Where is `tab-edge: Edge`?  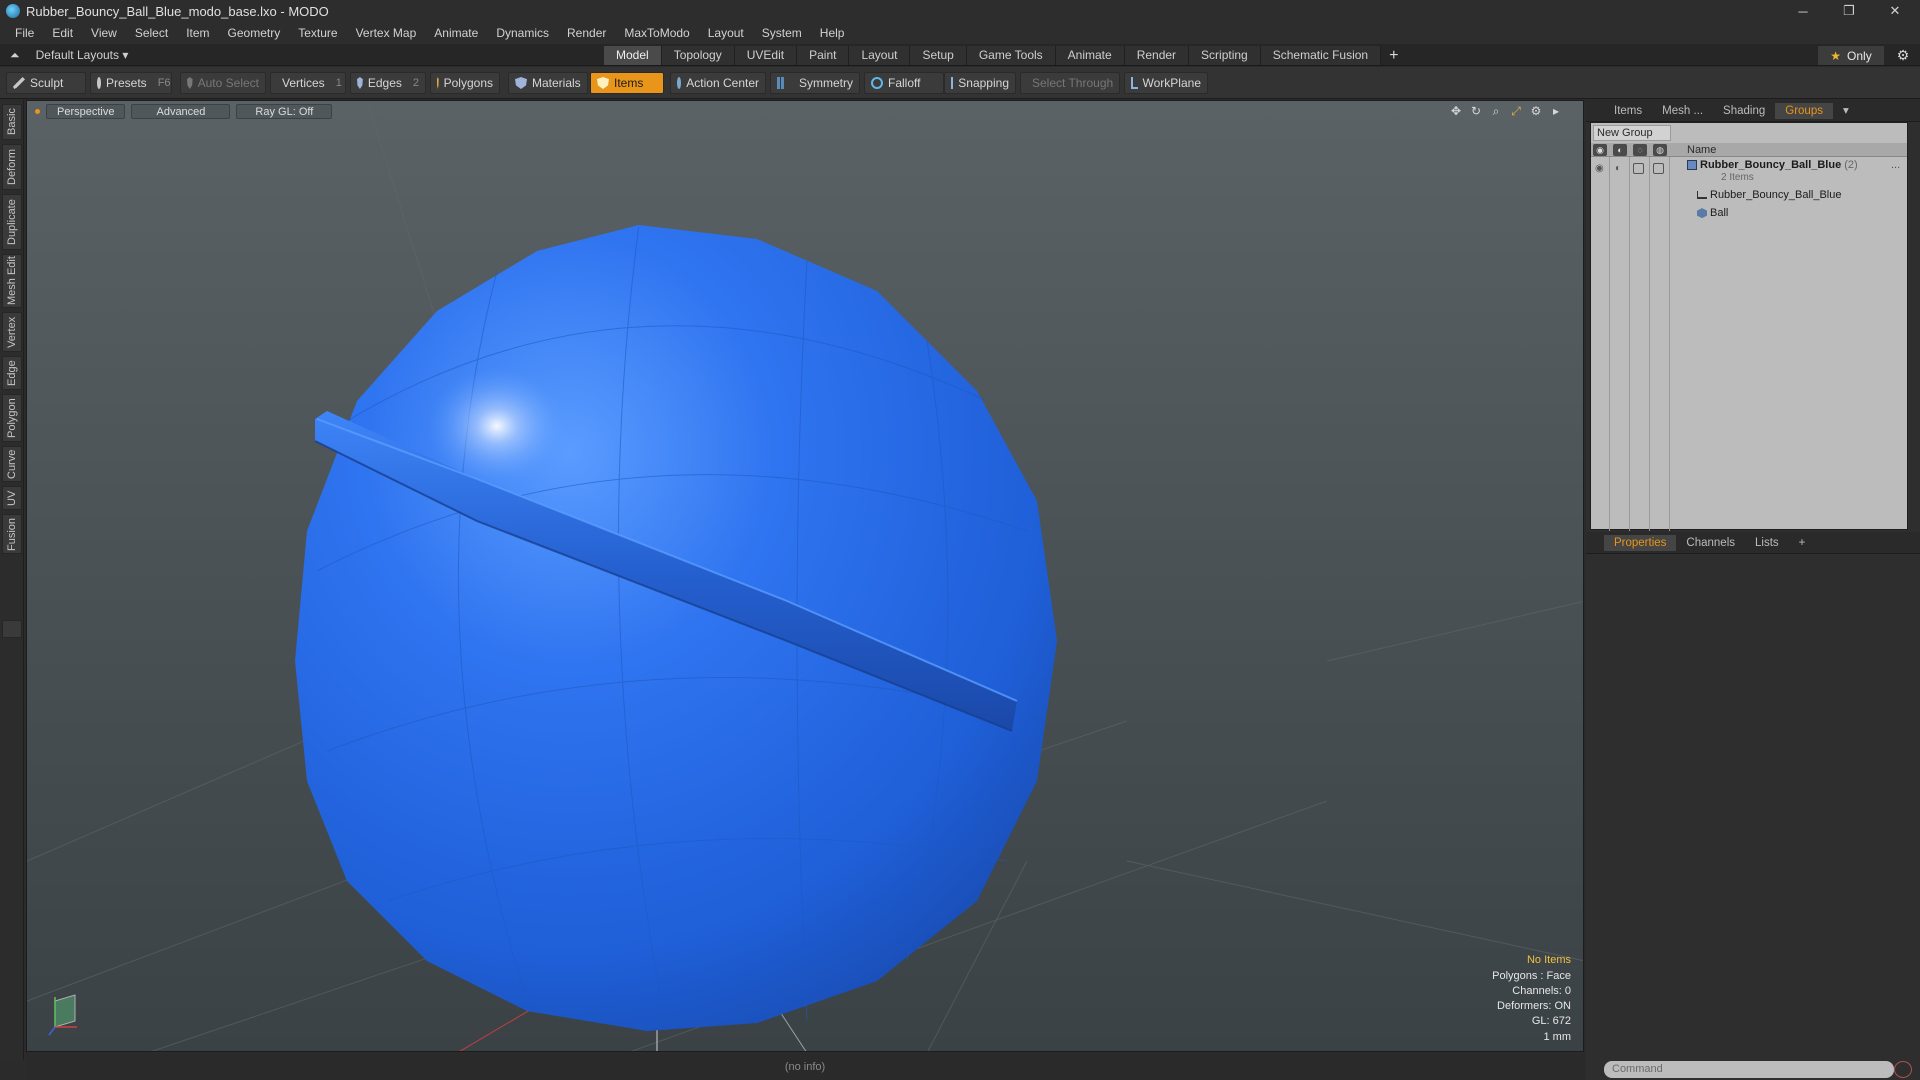 tab-edge: Edge is located at coordinates (12, 373).